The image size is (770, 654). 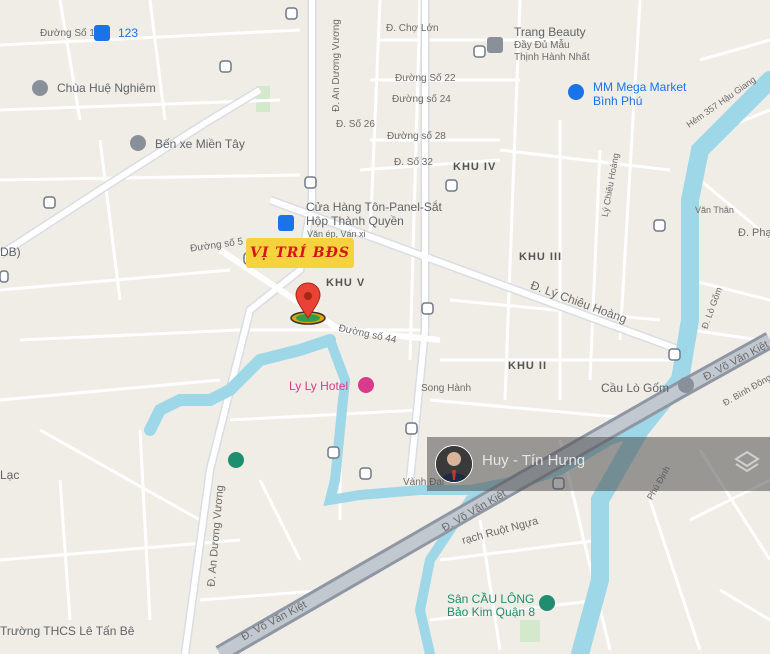 What do you see at coordinates (200, 144) in the screenshot?
I see `poi-label: Bến xe Miền Tây` at bounding box center [200, 144].